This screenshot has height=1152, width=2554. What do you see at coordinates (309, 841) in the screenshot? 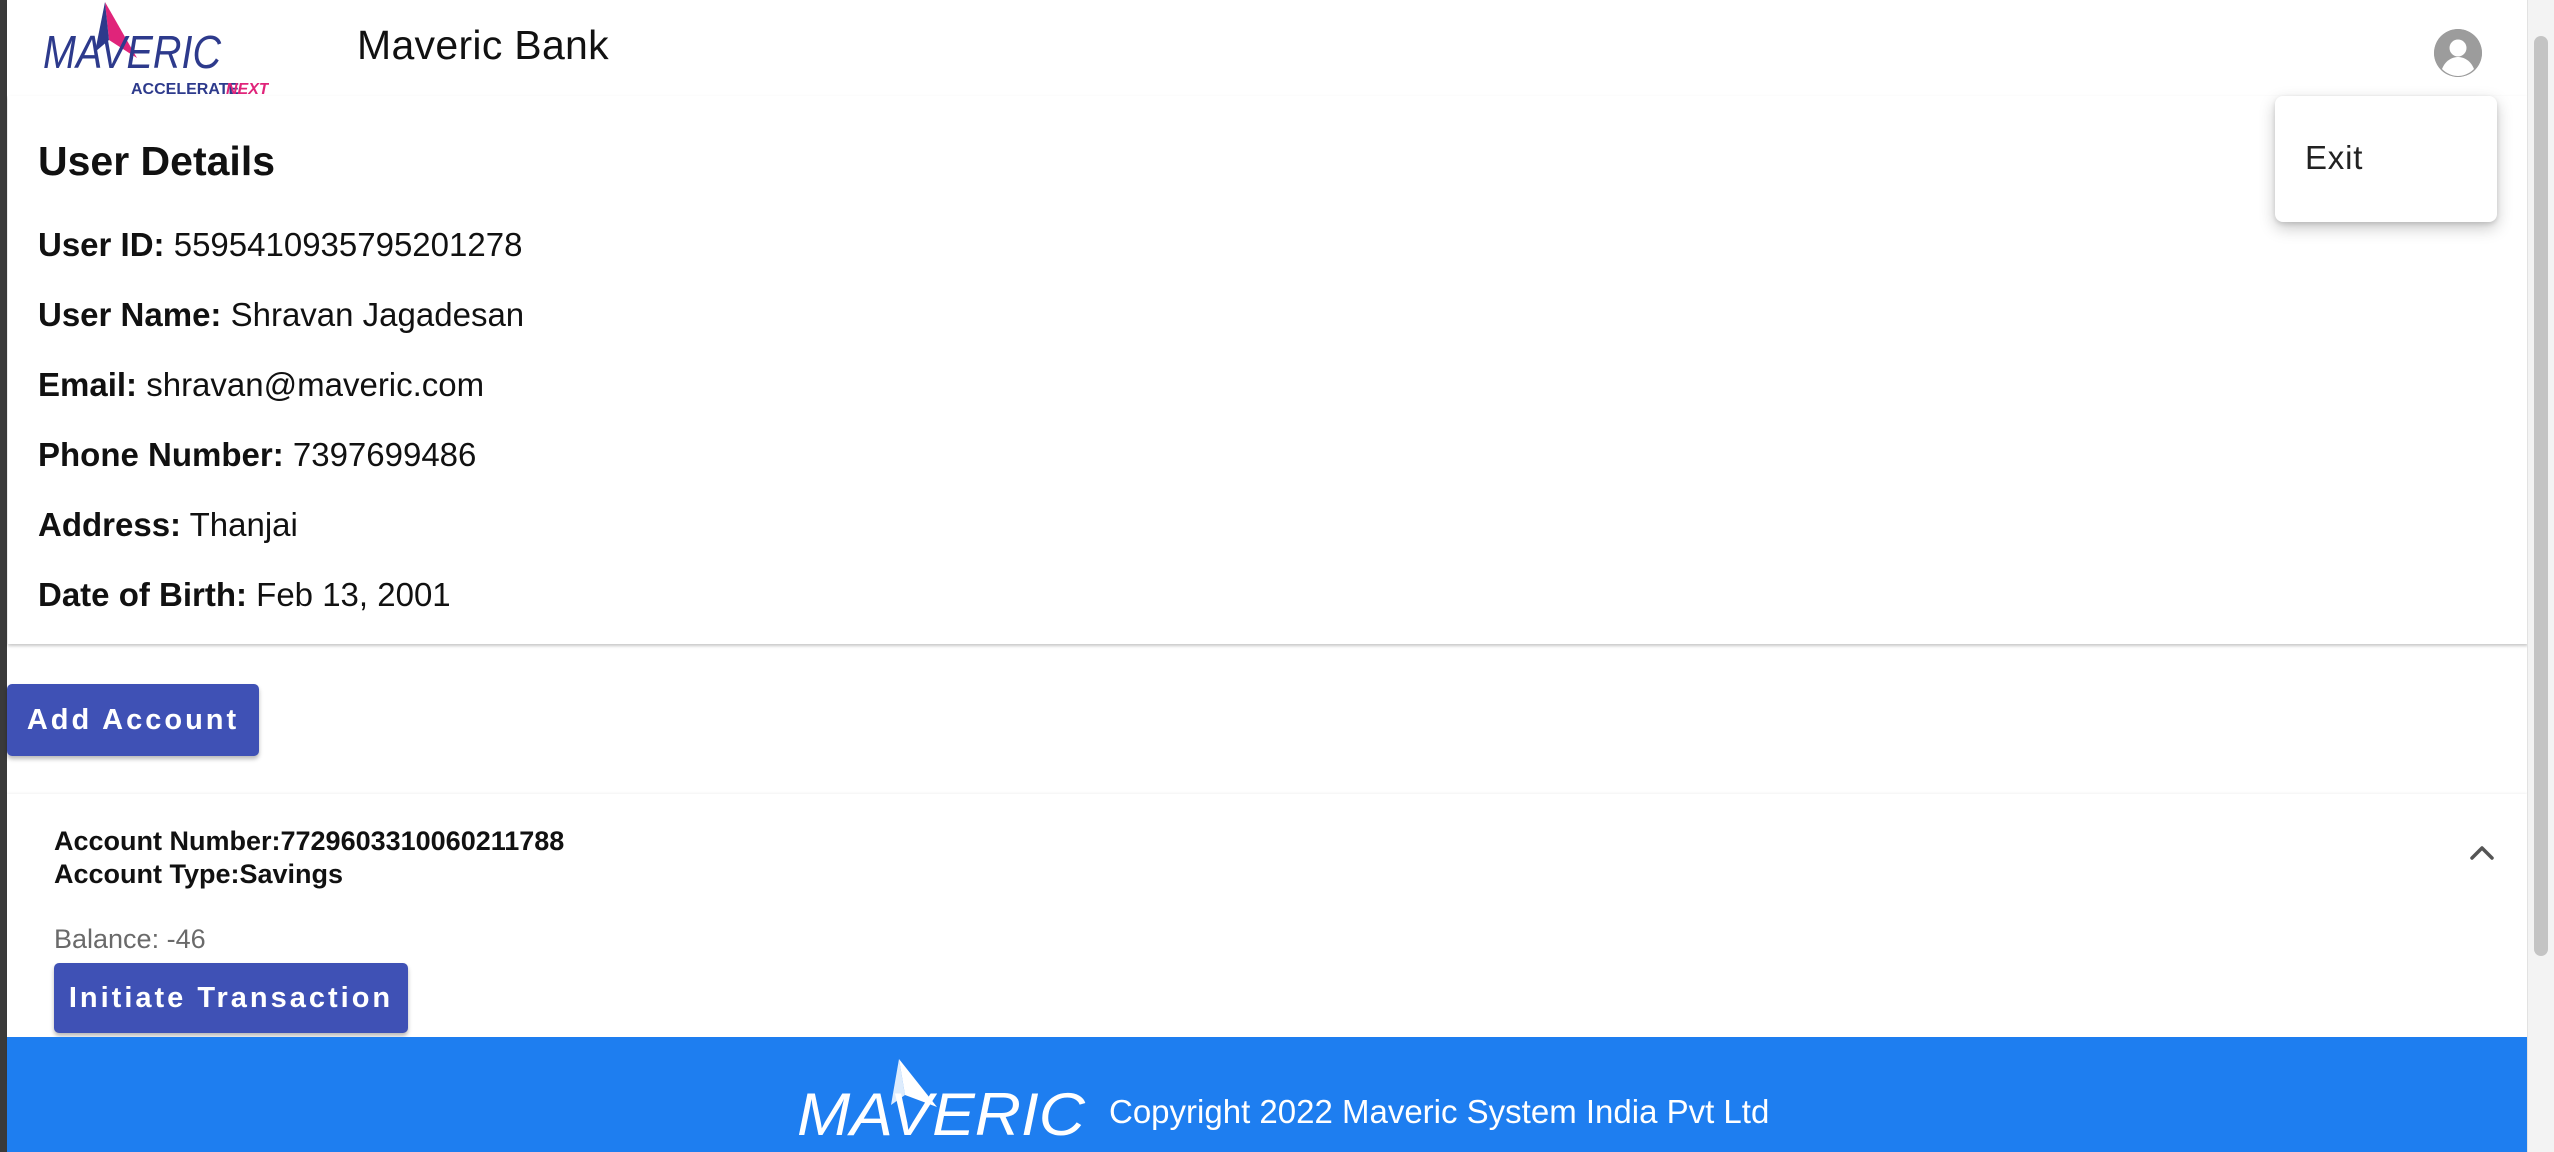
I see `account-number: Account Number:7729603310060211788` at bounding box center [309, 841].